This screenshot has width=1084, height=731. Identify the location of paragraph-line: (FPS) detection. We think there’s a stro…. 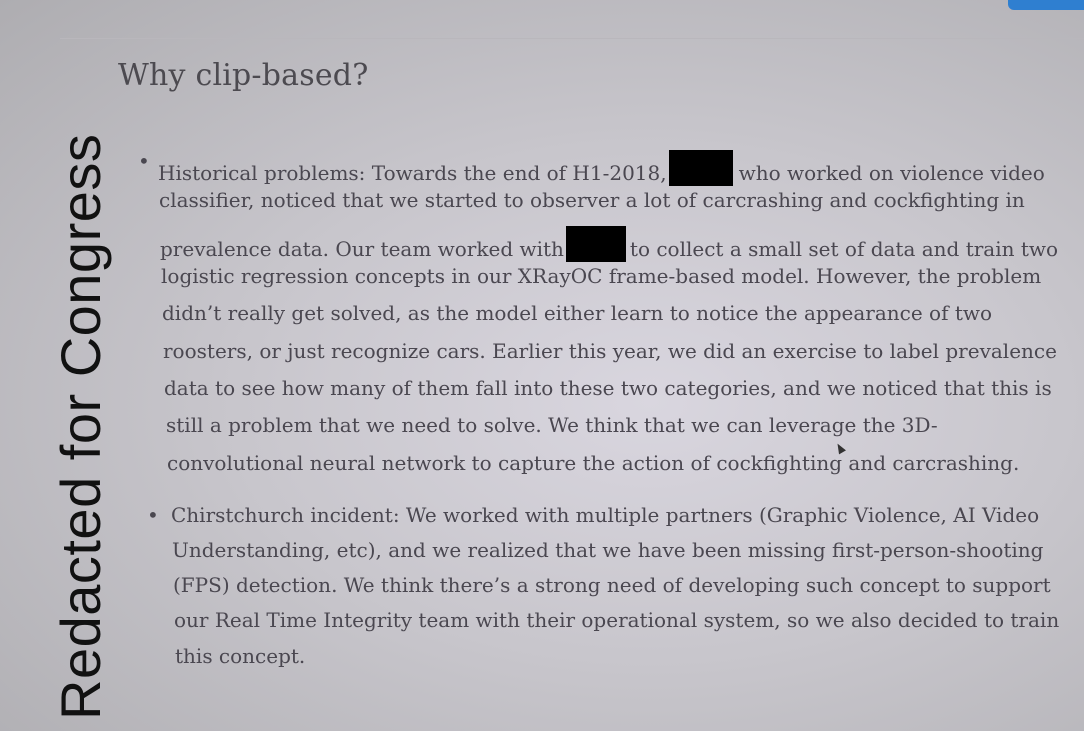
(612, 585).